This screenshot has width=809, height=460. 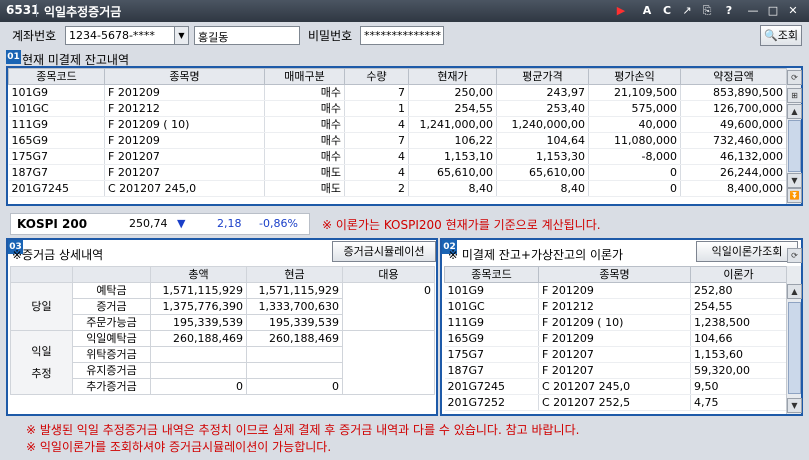 I want to click on table-row: 101GC F 201212 254,55, so click(x=615, y=306).